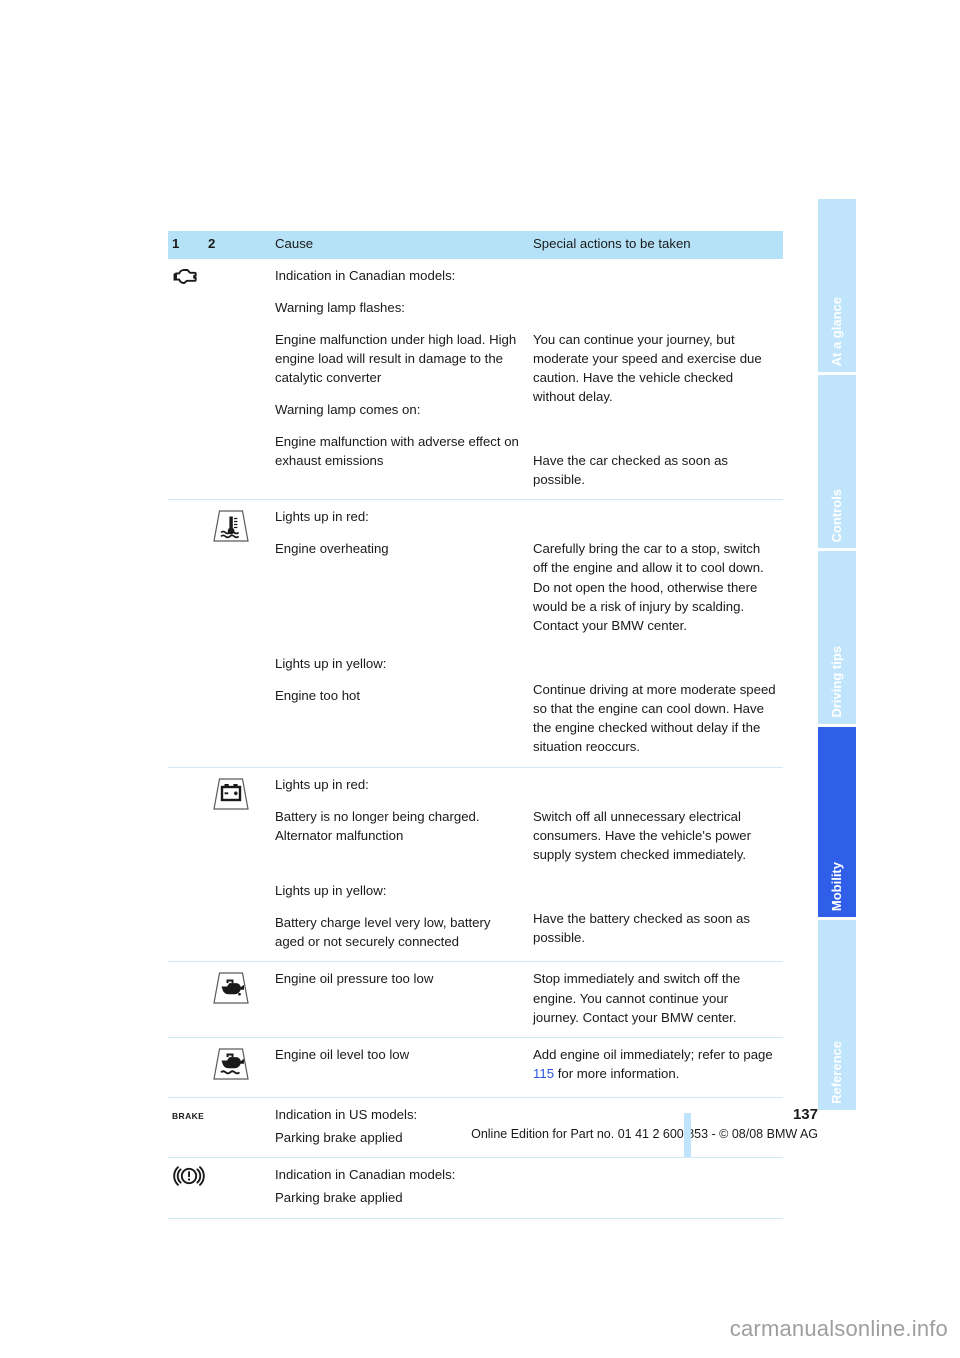 The height and width of the screenshot is (1358, 960). What do you see at coordinates (400, 999) in the screenshot?
I see `cell-cause: Engine oil pressure too low` at bounding box center [400, 999].